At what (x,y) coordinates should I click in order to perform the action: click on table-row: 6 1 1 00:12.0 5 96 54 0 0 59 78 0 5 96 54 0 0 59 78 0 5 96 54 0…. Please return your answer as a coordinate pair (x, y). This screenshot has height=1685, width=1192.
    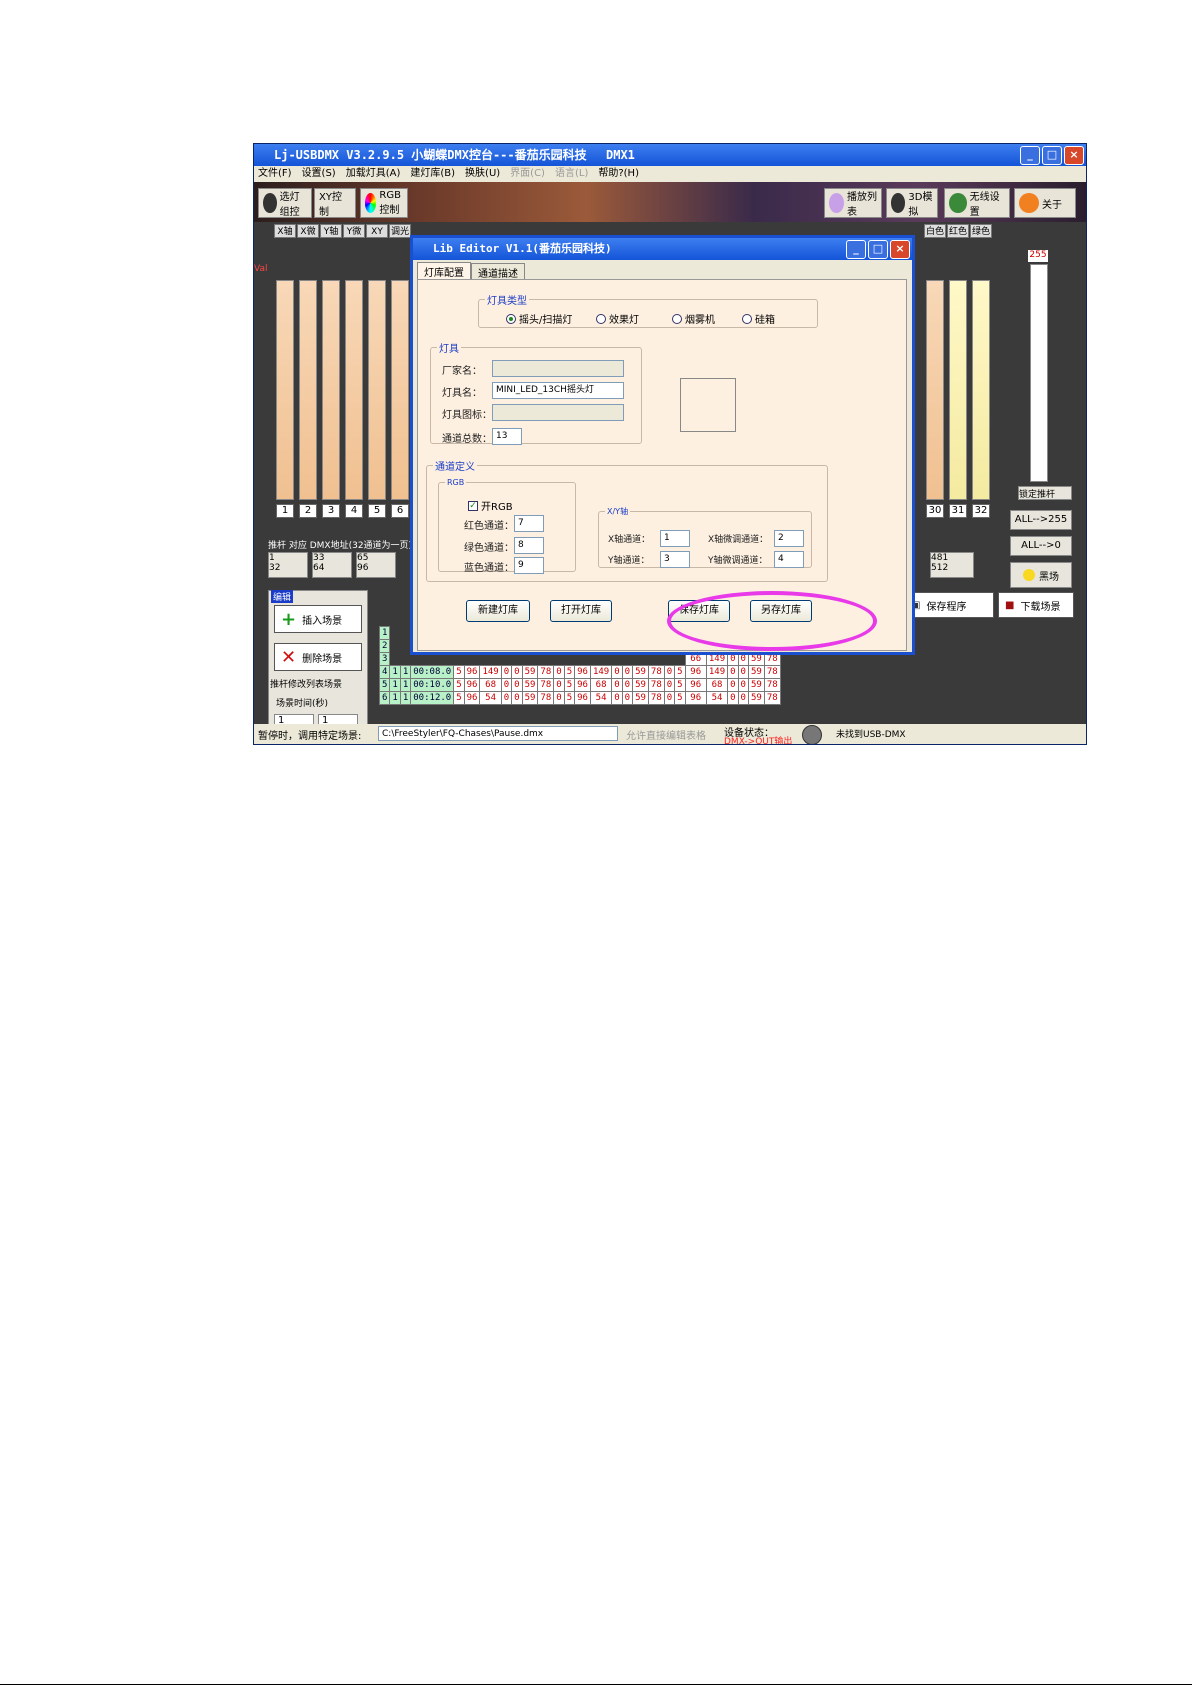
    Looking at the image, I should click on (579, 698).